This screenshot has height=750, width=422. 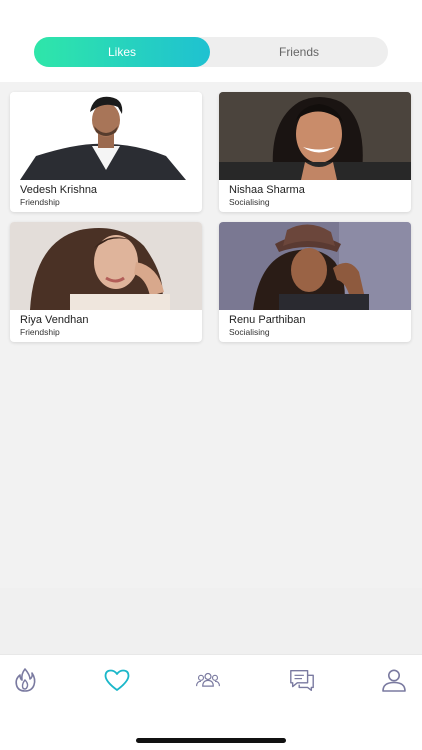 I want to click on profile-name: Vedesh Krishna, so click(x=59, y=190).